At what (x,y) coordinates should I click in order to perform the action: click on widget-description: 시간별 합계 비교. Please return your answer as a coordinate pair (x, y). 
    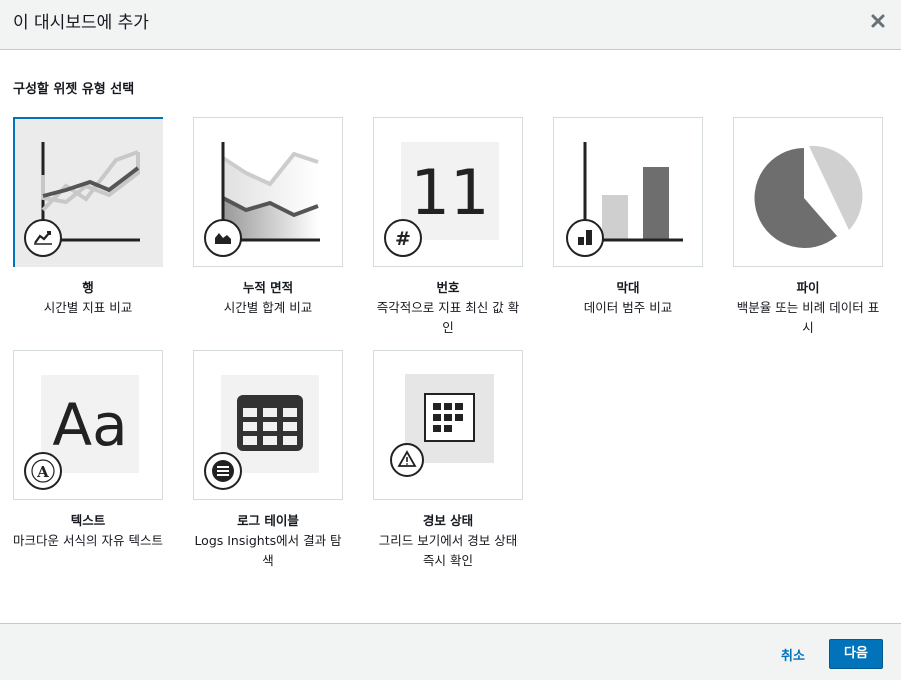
    Looking at the image, I should click on (268, 307).